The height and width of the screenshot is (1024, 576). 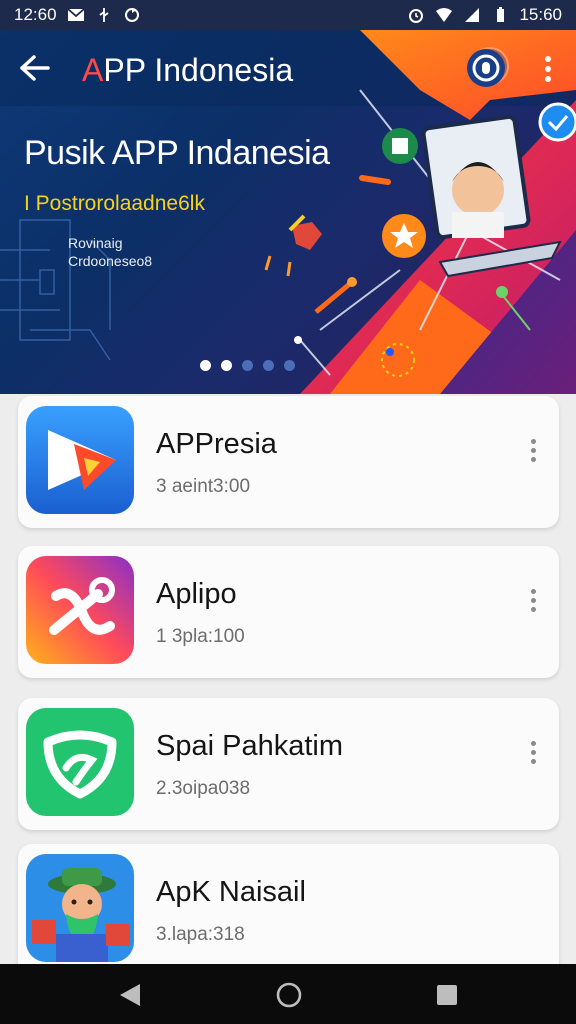 What do you see at coordinates (216, 444) in the screenshot?
I see `app-name: APPresia` at bounding box center [216, 444].